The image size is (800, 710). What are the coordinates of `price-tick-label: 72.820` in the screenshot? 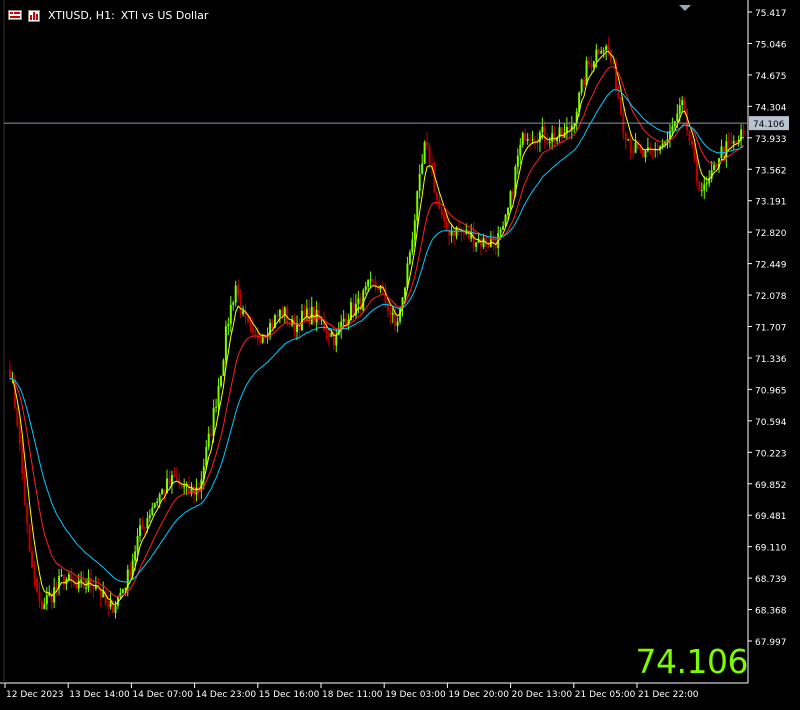 It's located at (771, 234).